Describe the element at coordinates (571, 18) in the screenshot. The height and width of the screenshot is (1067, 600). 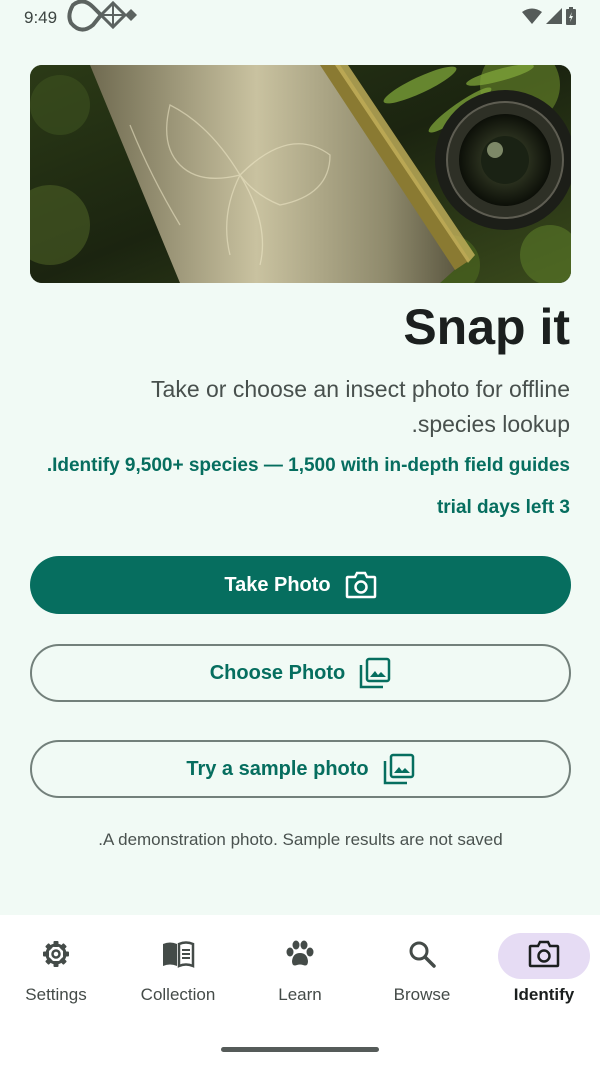
I see `battery-icon` at that location.